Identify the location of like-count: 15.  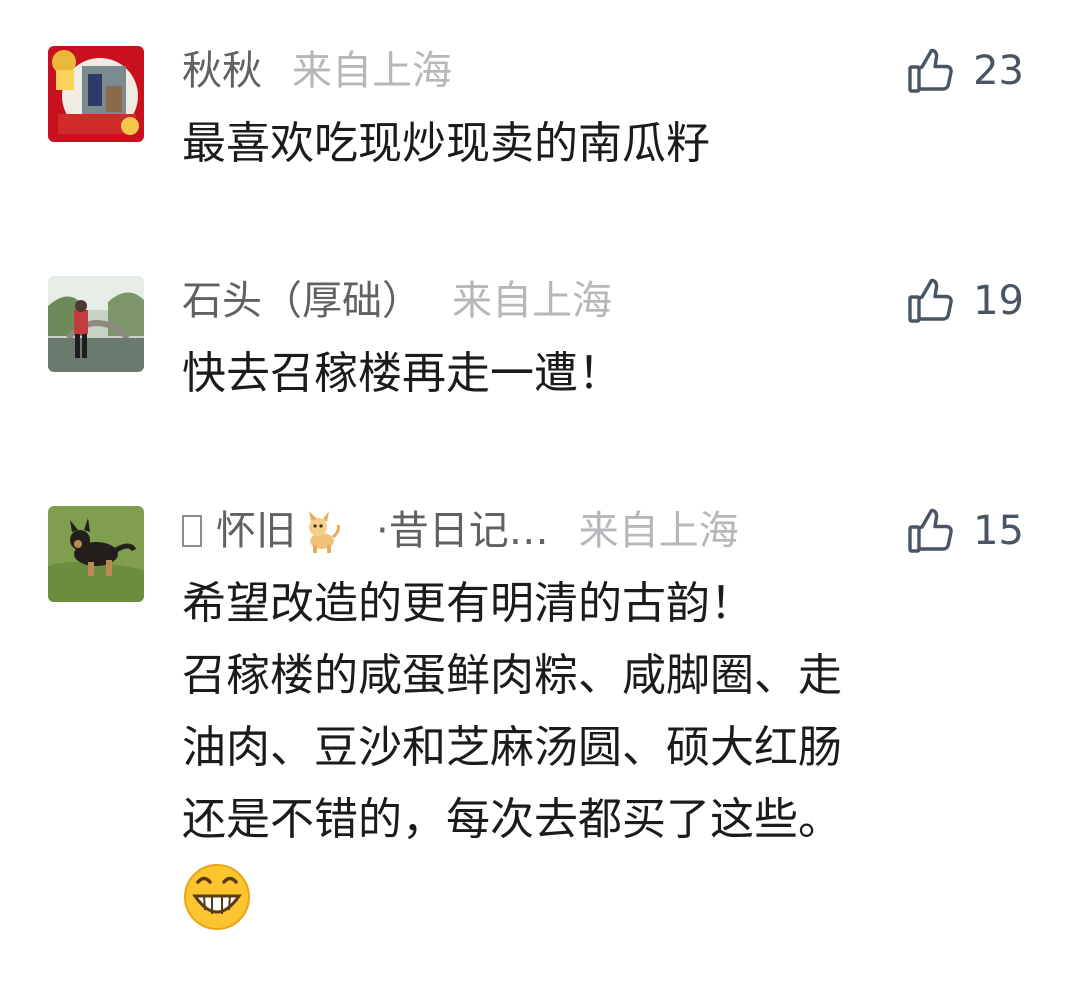
(998, 531).